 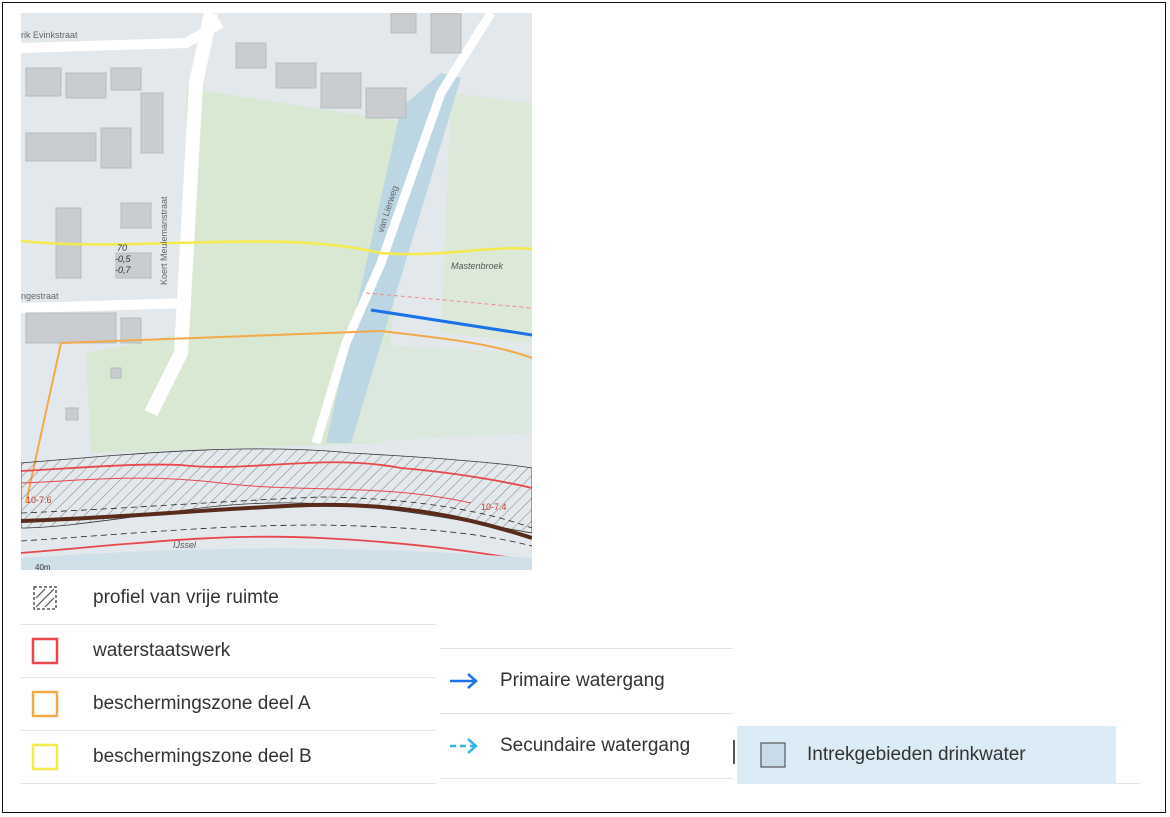 What do you see at coordinates (486, 218) in the screenshot?
I see `grass-area` at bounding box center [486, 218].